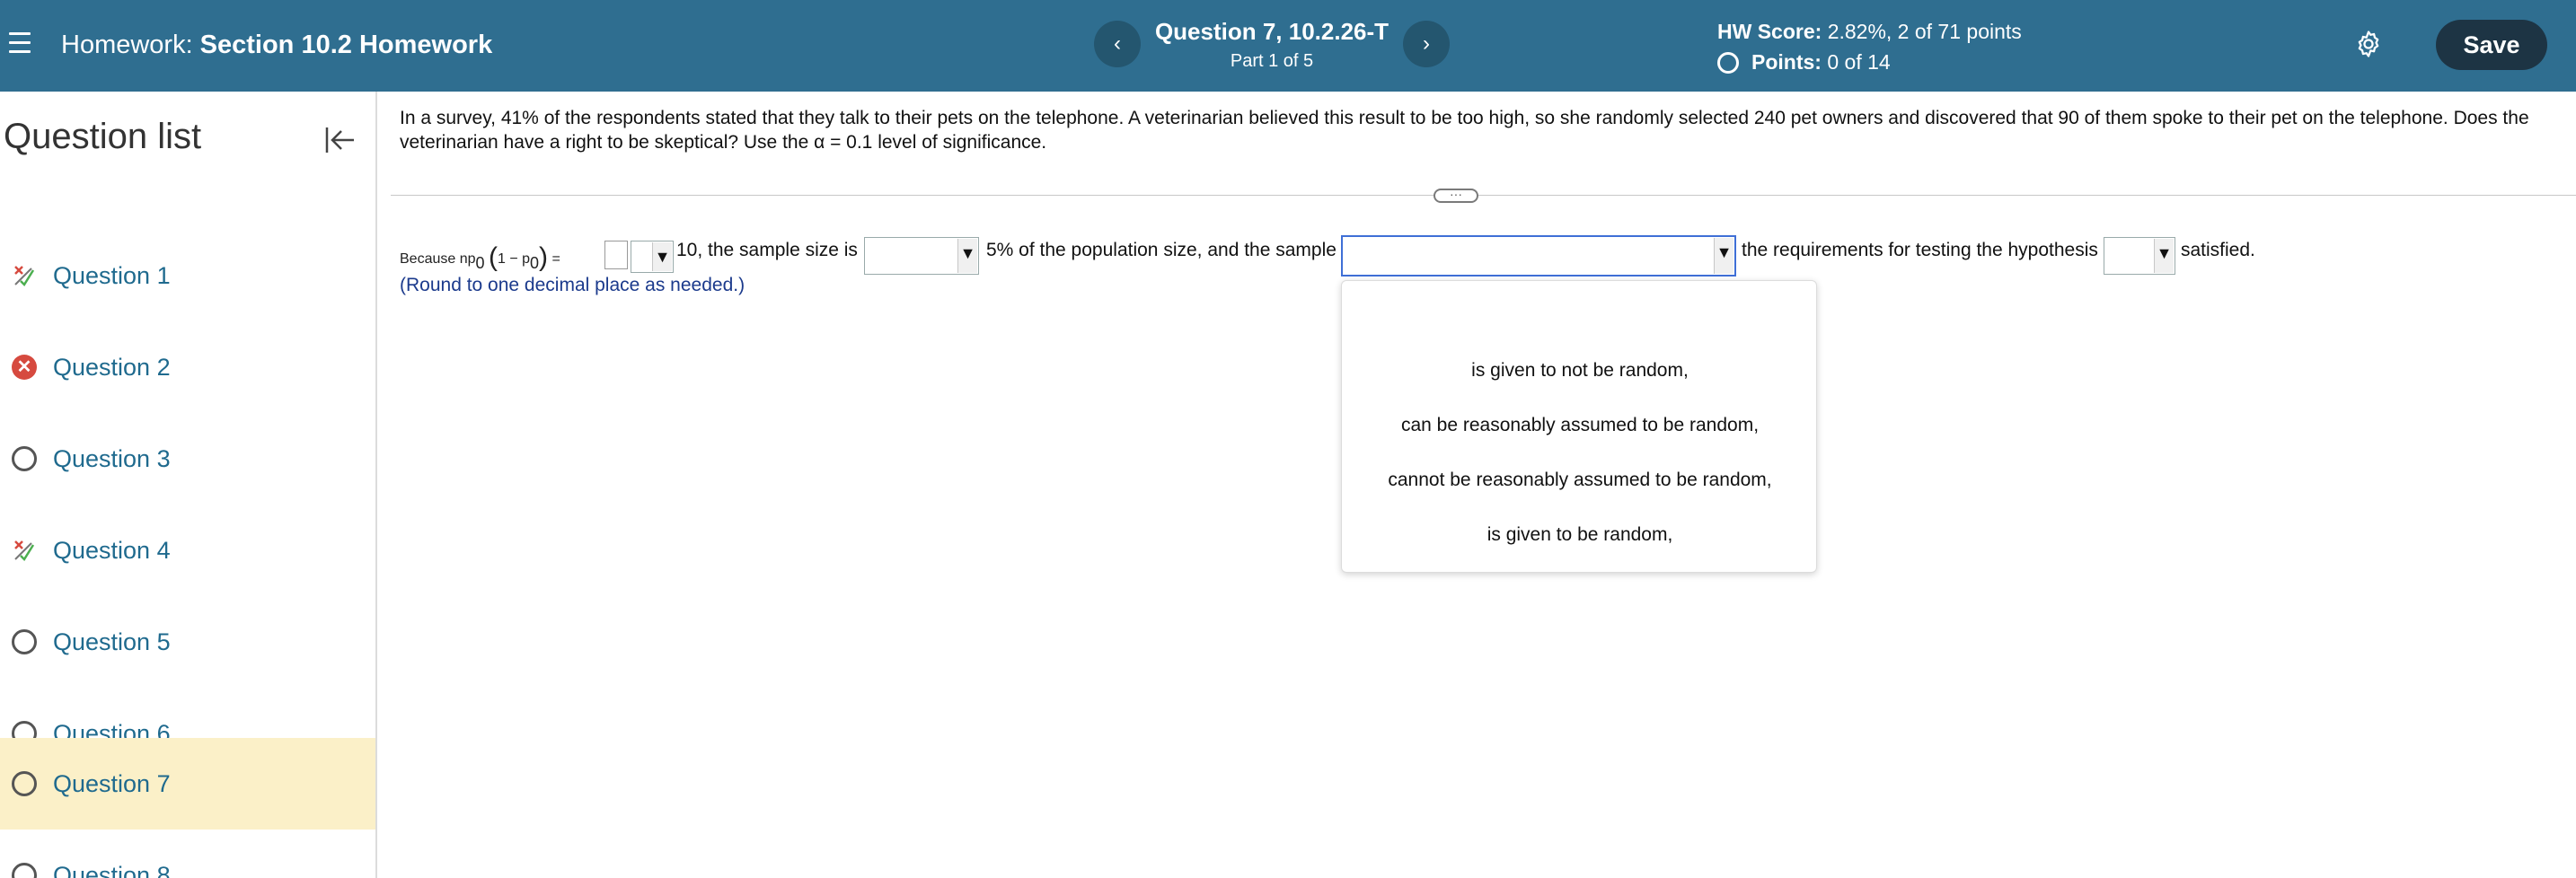 Image resolution: width=2576 pixels, height=878 pixels. What do you see at coordinates (112, 870) in the screenshot?
I see `question-item-label: Question 8` at bounding box center [112, 870].